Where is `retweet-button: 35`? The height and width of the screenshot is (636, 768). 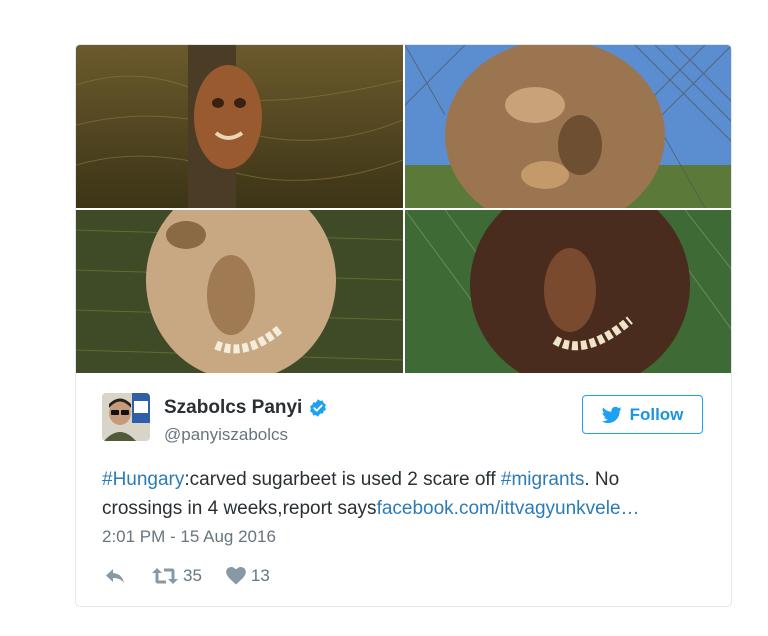
retweet-button: 35 is located at coordinates (177, 576).